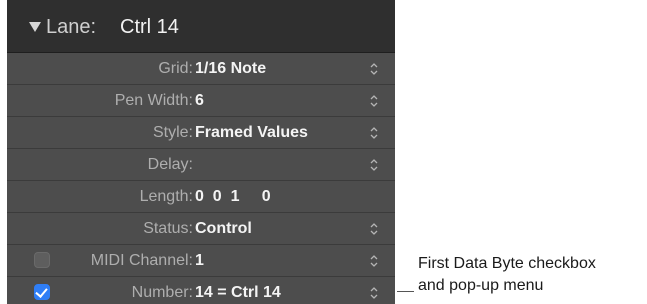 This screenshot has width=647, height=304. I want to click on number-label: Number:, so click(162, 292).